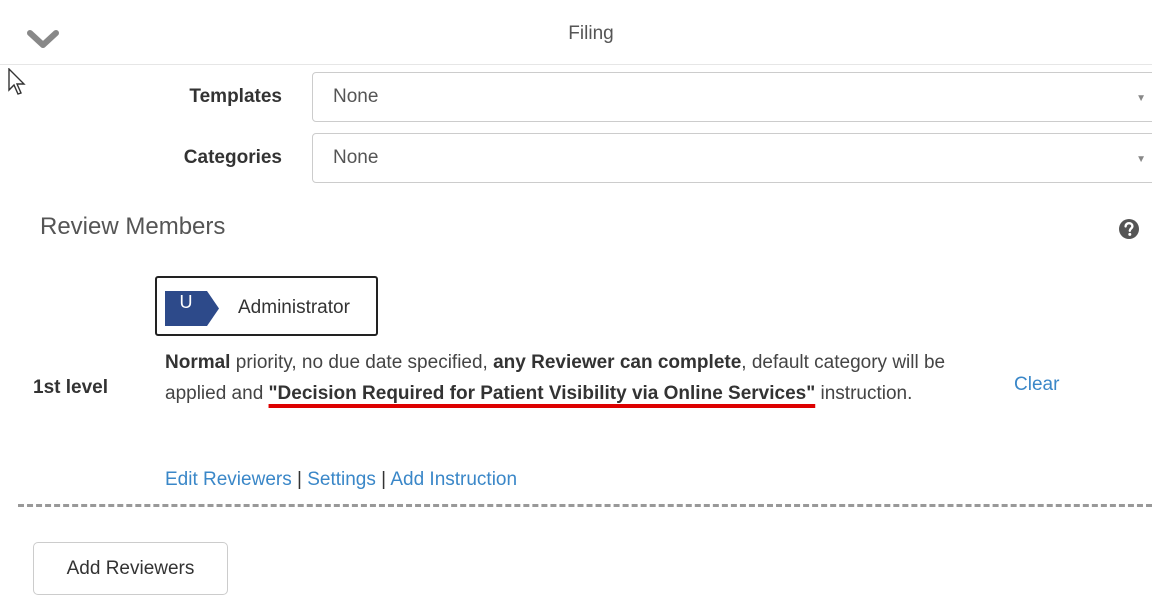  Describe the element at coordinates (617, 362) in the screenshot. I see `completion-text: any Reviewer can complete` at that location.